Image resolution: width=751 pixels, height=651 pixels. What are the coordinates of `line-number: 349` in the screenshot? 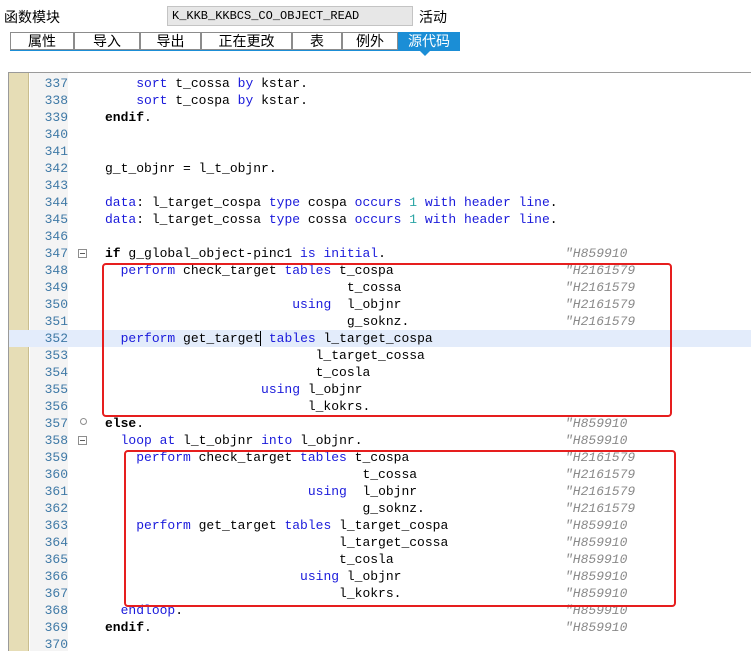 It's located at (56, 287).